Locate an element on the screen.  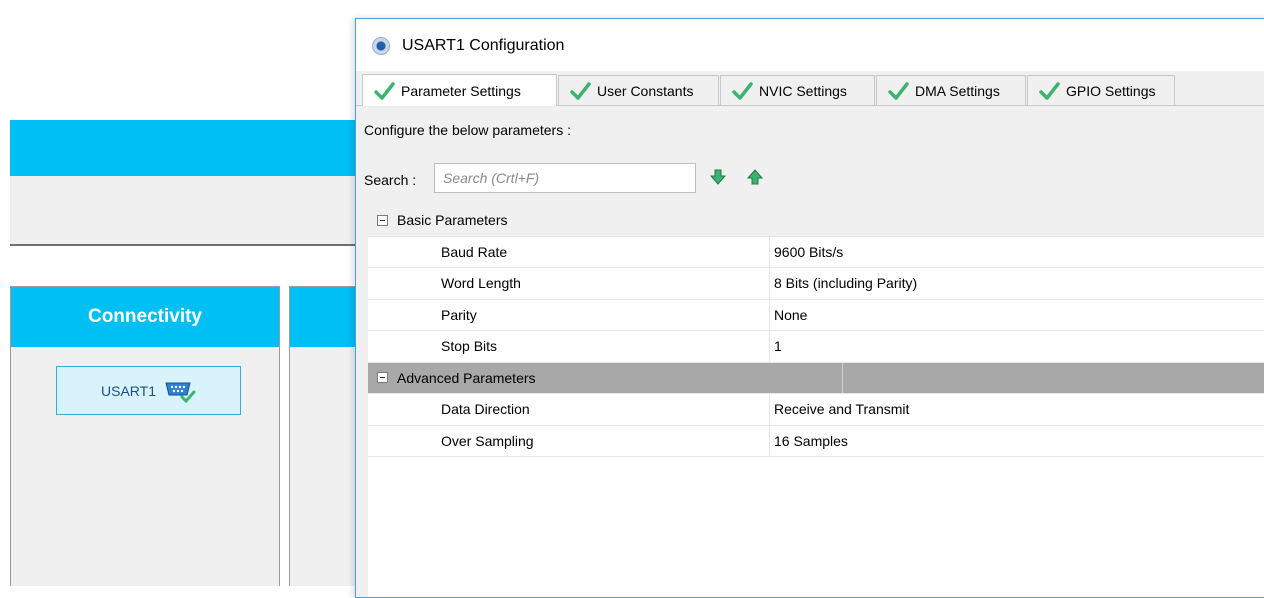
param-row-data-direction: Data Direction Receive and Transmit is located at coordinates (816, 410).